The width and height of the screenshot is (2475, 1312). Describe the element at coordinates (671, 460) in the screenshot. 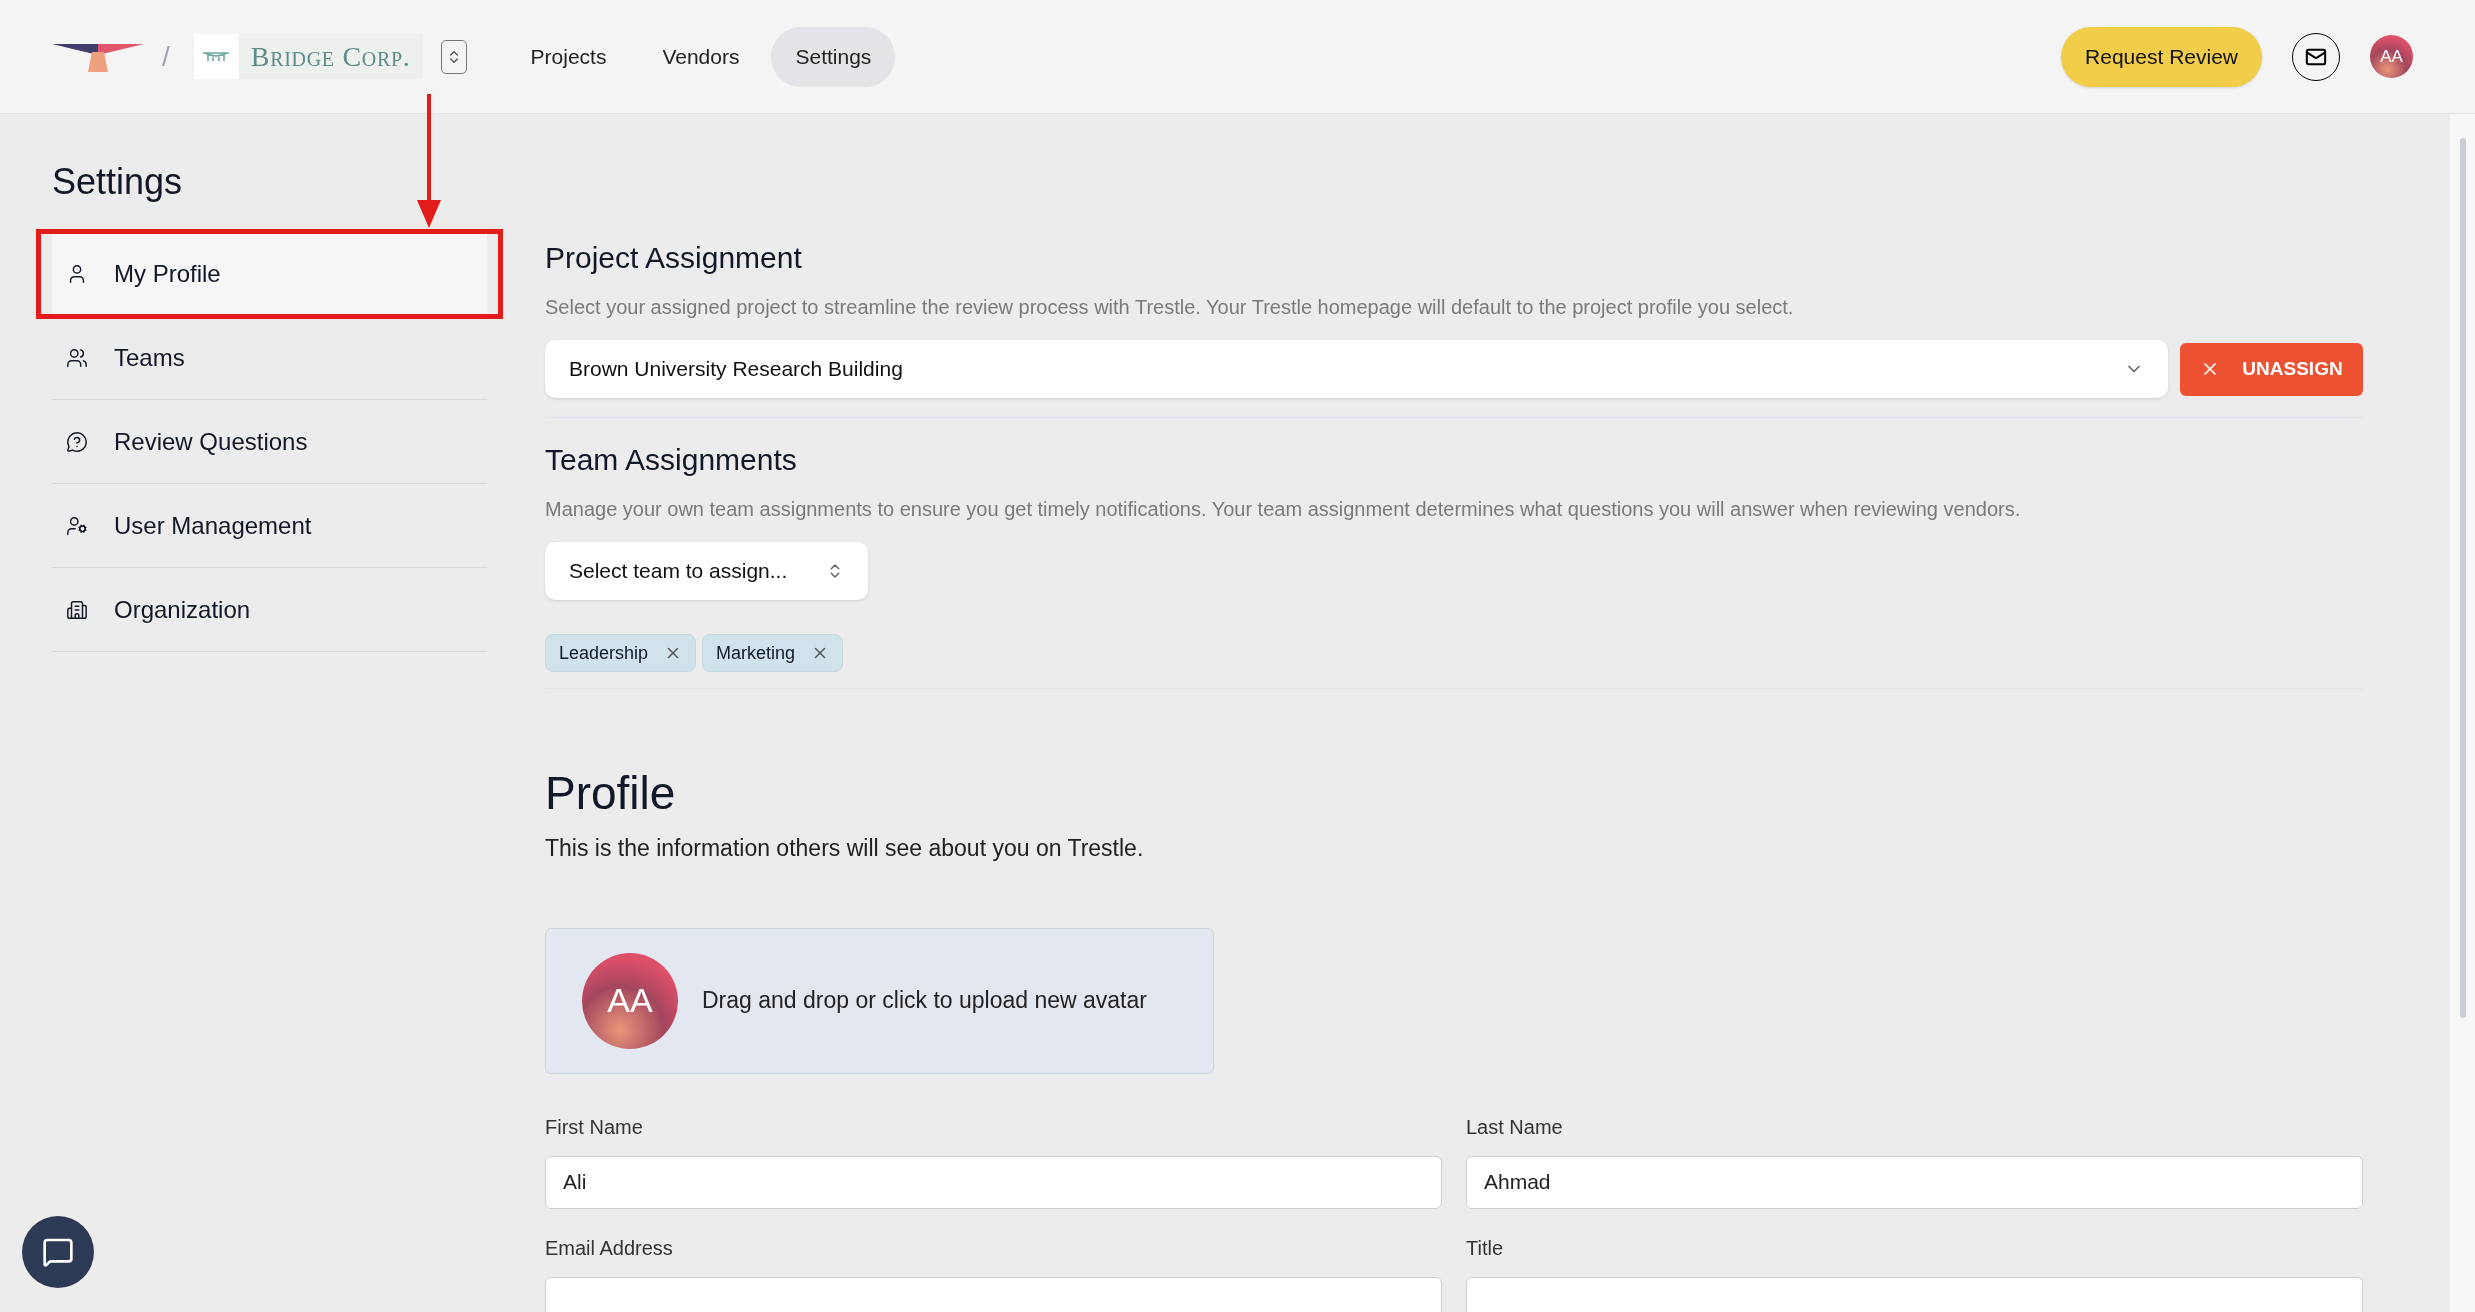

I see `section-title: Team Assignments` at that location.